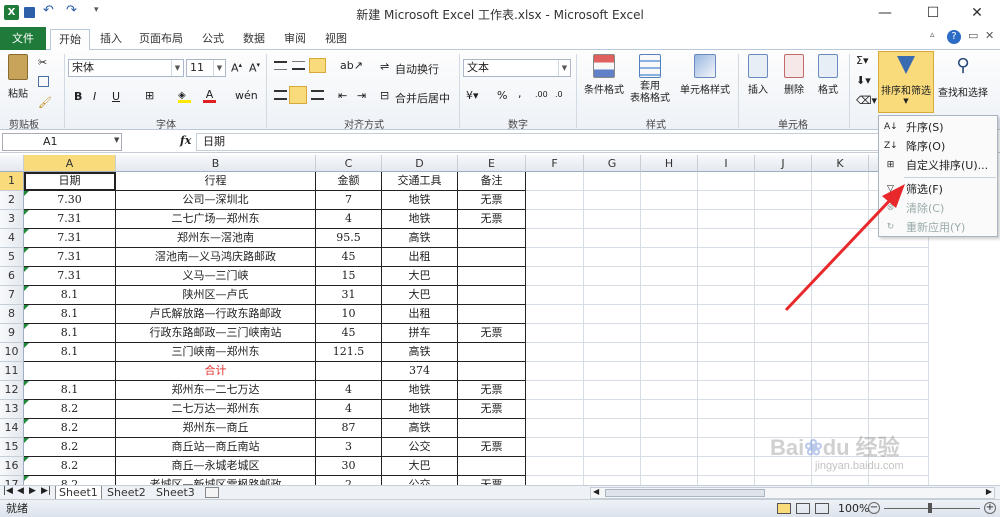 The width and height of the screenshot is (1000, 517). I want to click on number-format-combo: 文本 ▼, so click(517, 68).